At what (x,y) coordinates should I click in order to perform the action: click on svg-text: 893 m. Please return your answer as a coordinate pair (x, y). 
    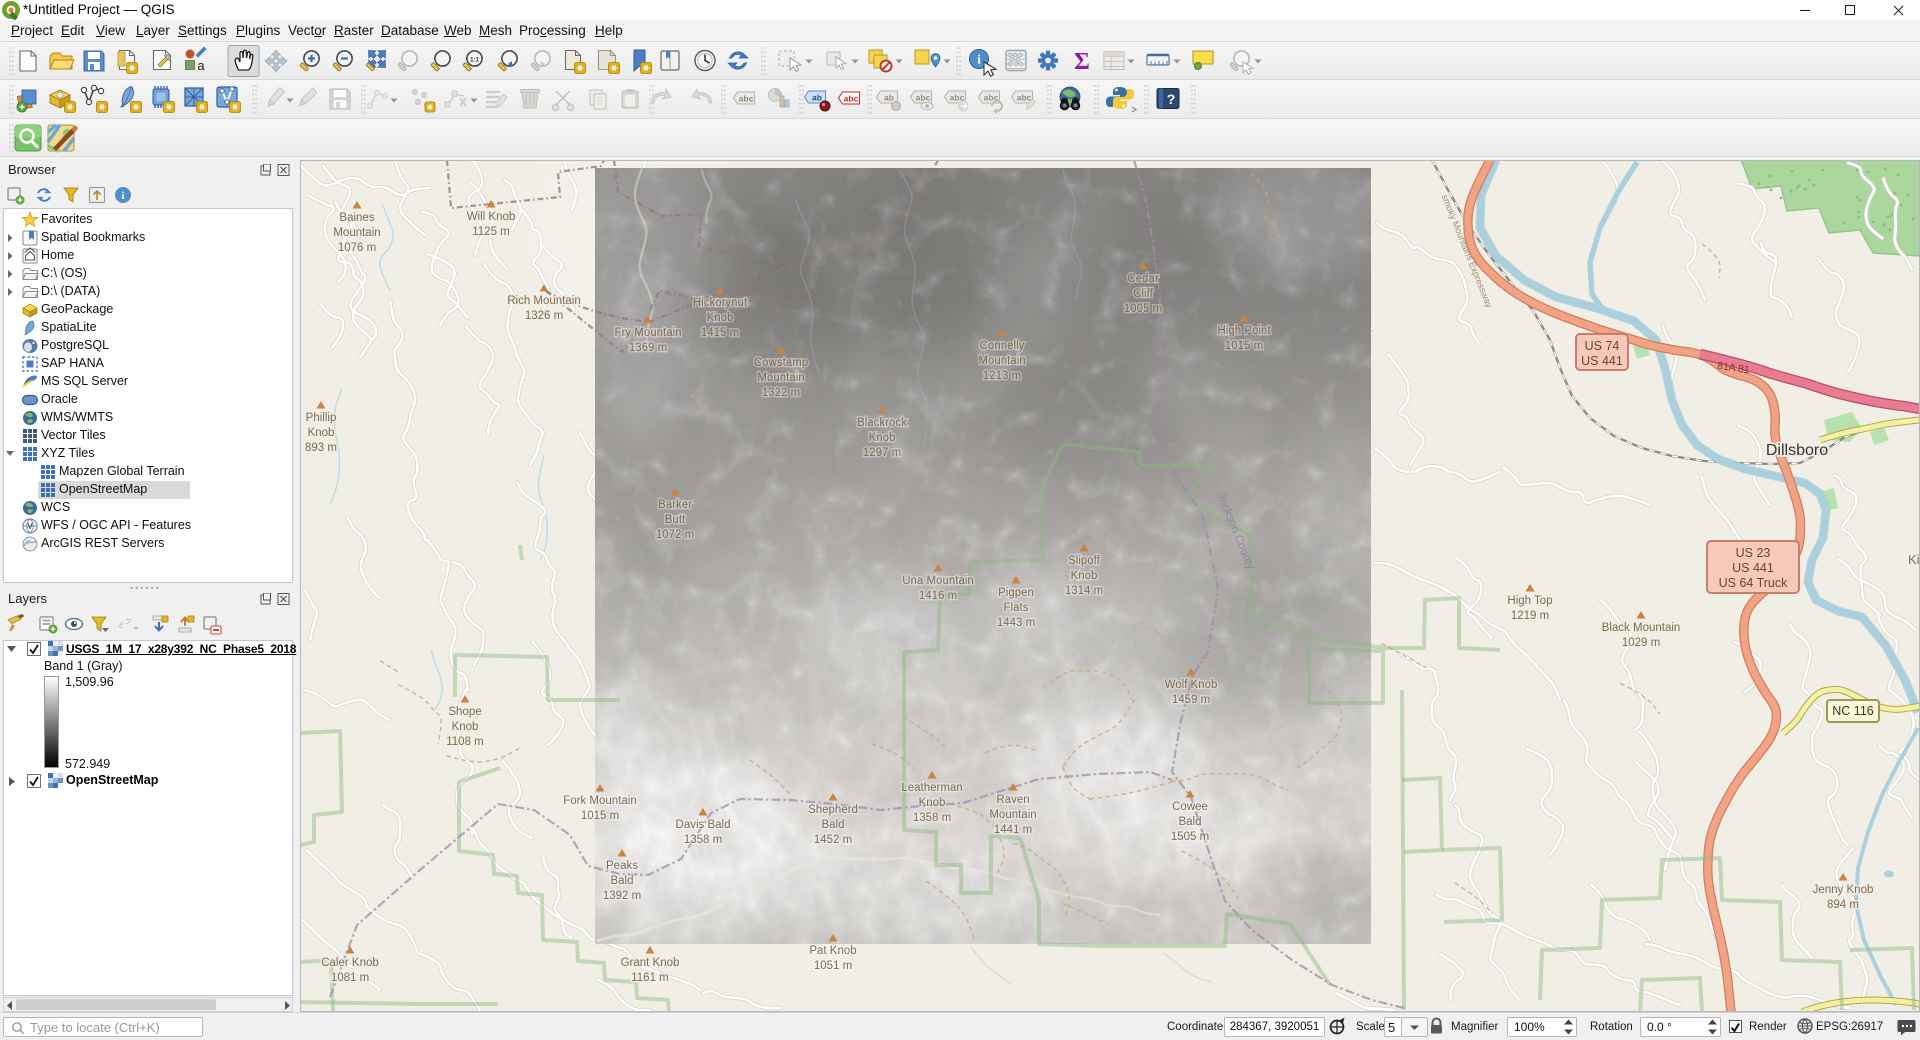
    Looking at the image, I should click on (321, 448).